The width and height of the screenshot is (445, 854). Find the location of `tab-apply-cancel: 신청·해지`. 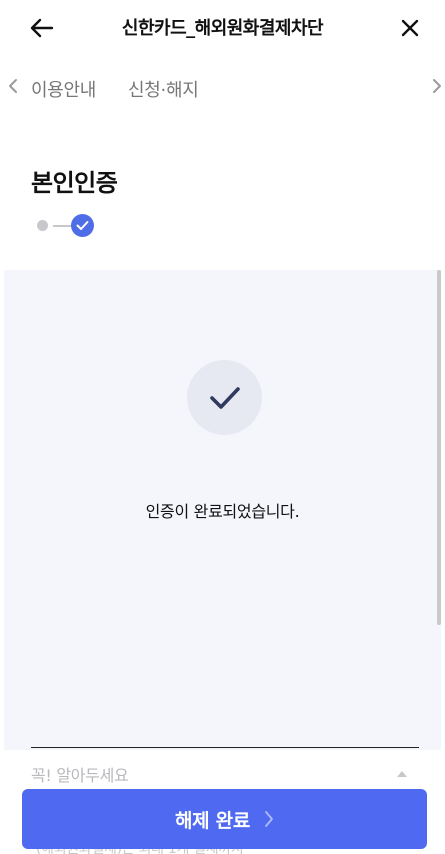

tab-apply-cancel: 신청·해지 is located at coordinates (163, 89).